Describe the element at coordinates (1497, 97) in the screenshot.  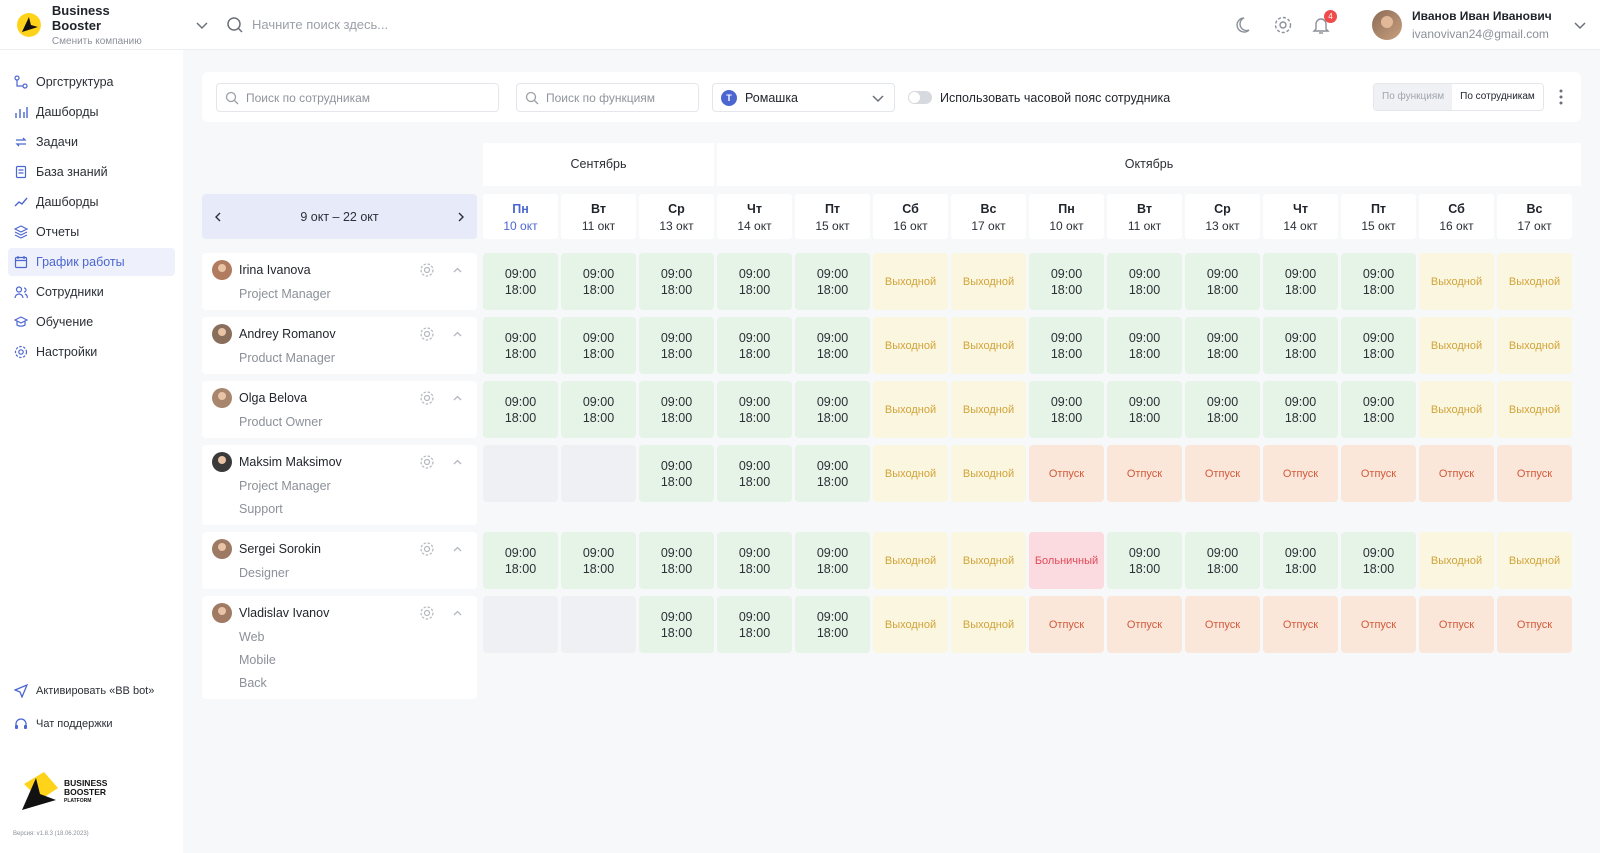
I see `view-by-employee-button: По сотрудникам` at that location.